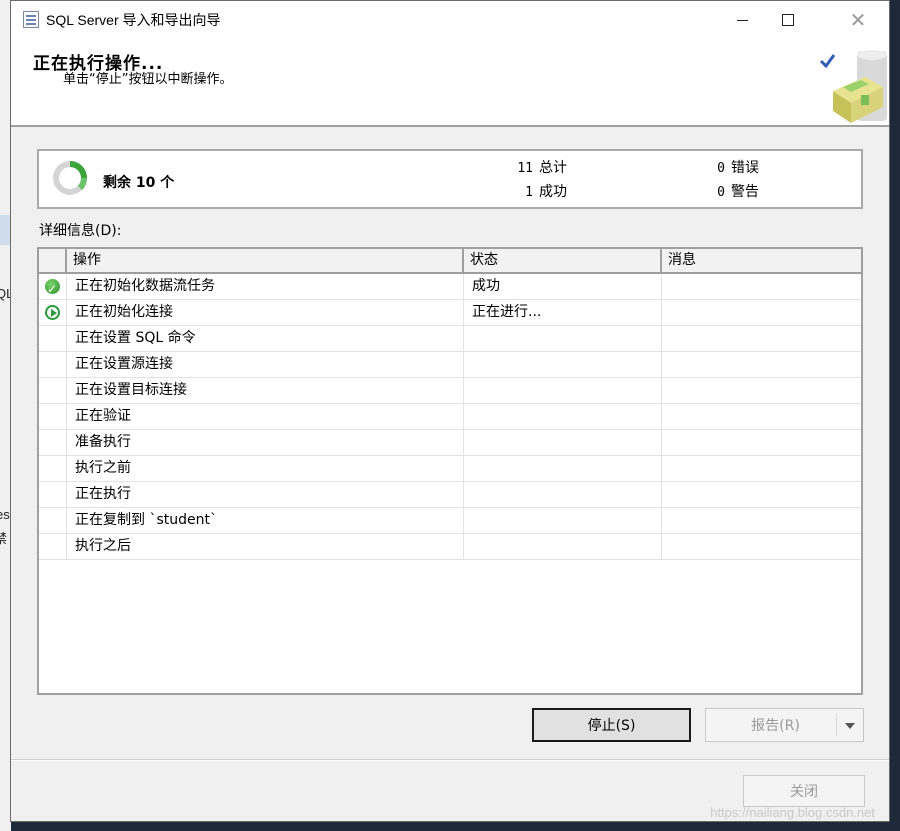  I want to click on success-count: 1, so click(529, 192).